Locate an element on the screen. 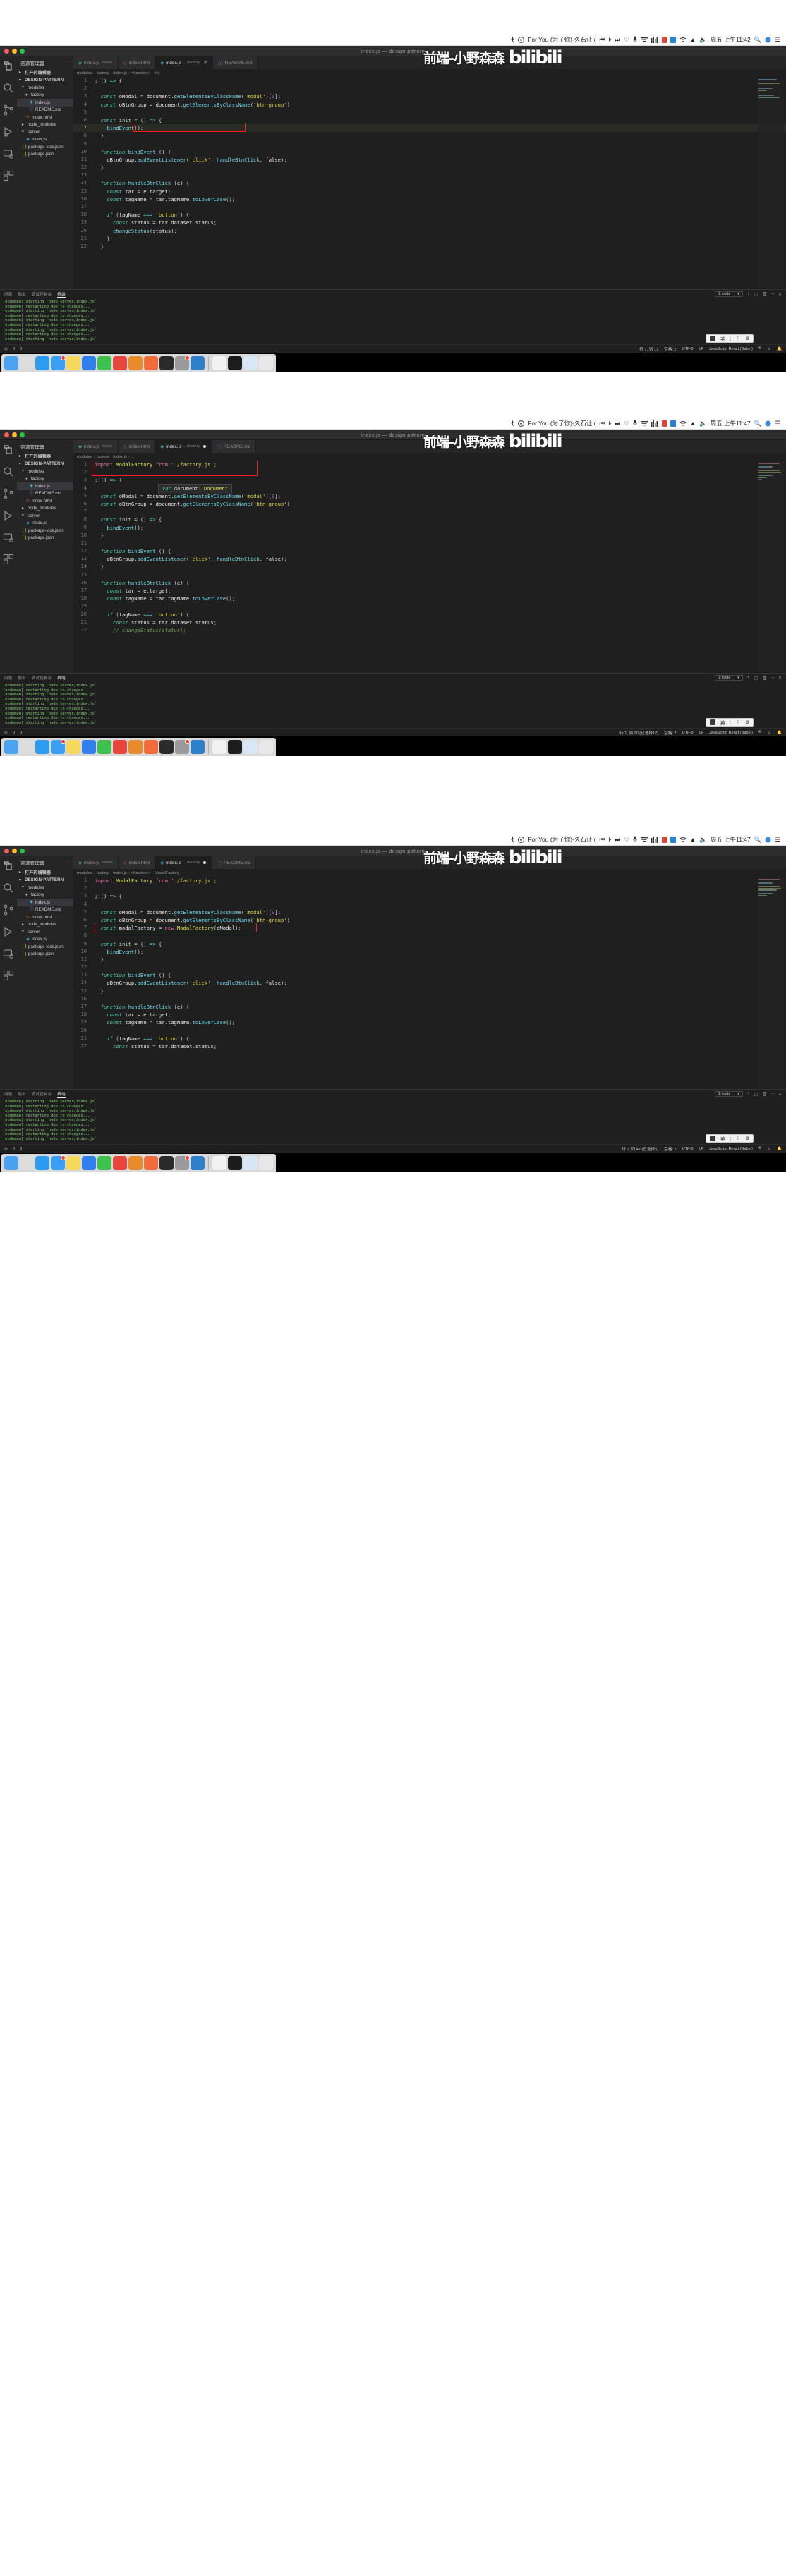  bell-icon: 🔔 is located at coordinates (779, 1149).